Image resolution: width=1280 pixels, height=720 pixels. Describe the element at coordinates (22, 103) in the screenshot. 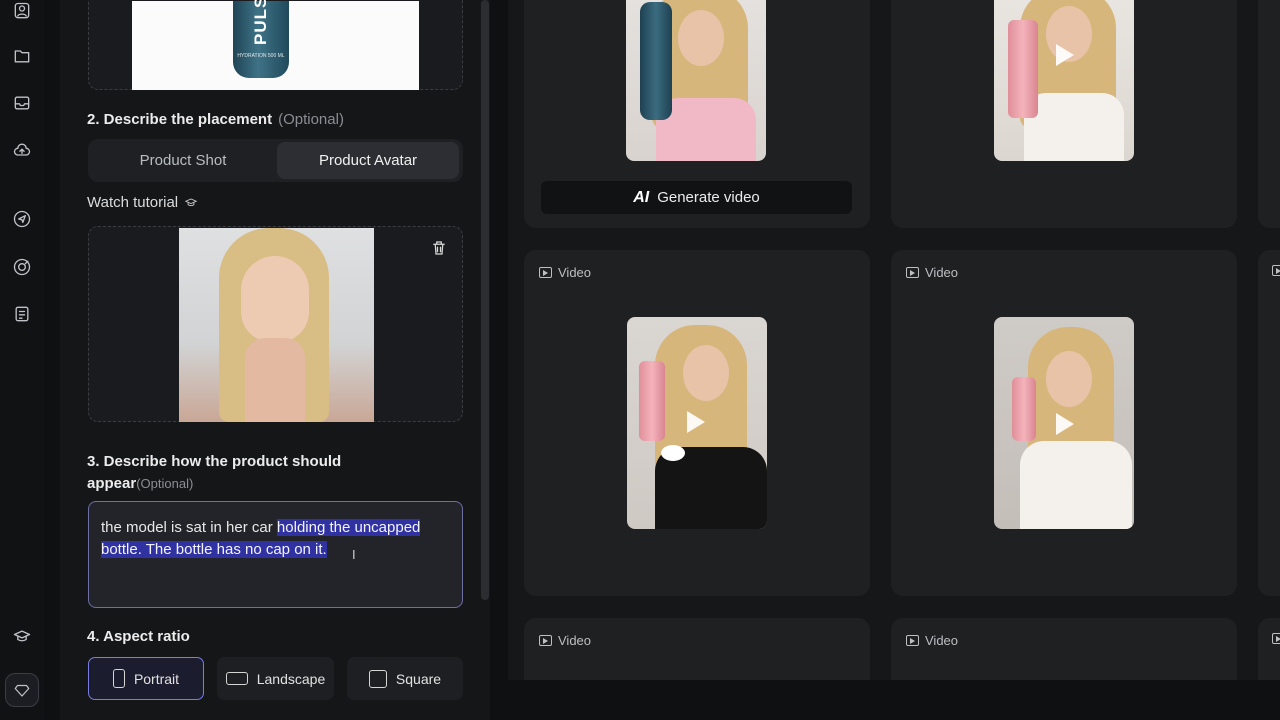

I see `inbox-icon` at that location.